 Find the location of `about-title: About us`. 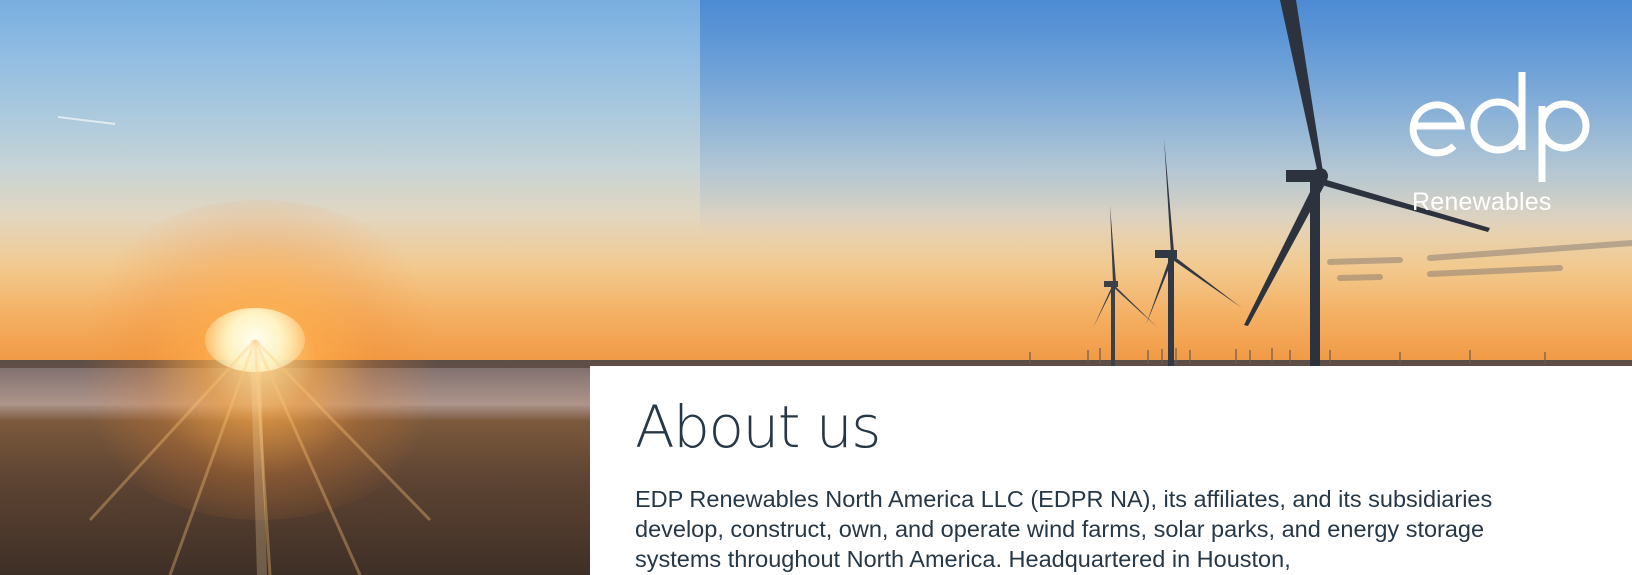

about-title: About us is located at coordinates (758, 427).